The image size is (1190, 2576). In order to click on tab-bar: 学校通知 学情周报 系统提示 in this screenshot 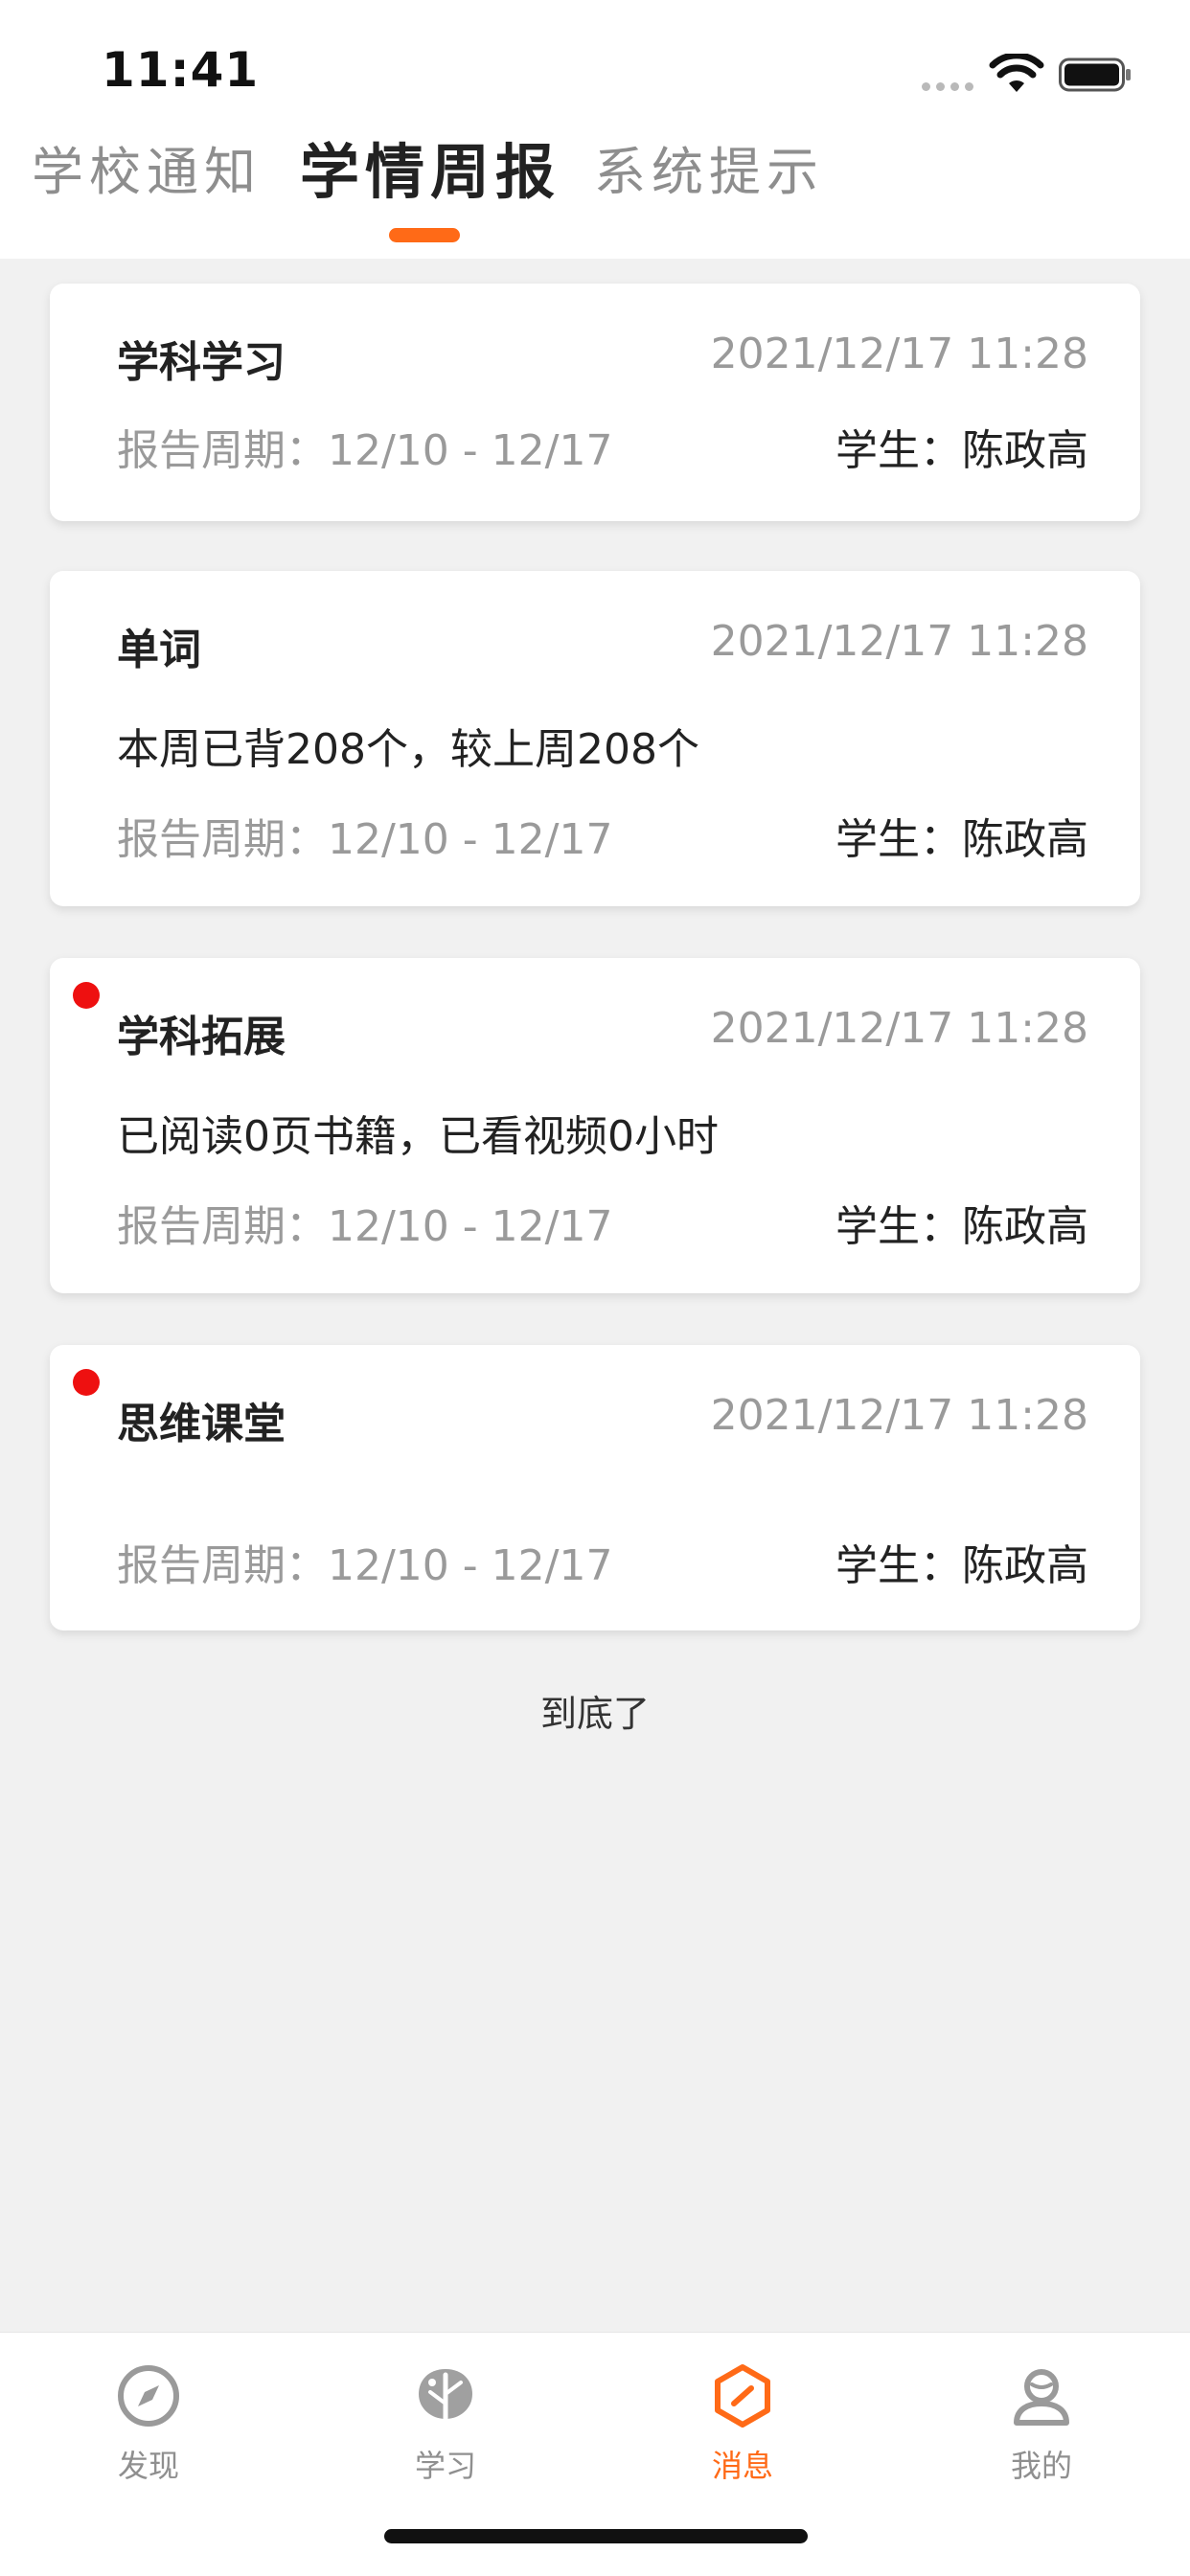, I will do `click(595, 177)`.